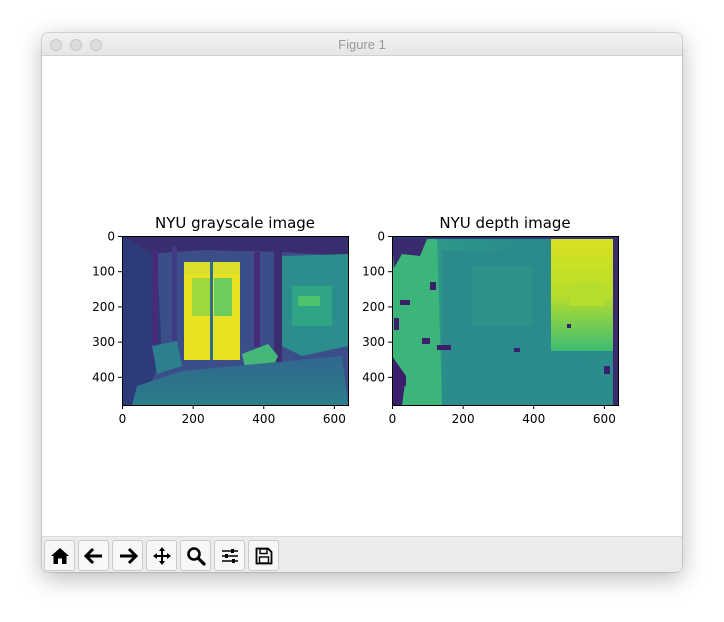  I want to click on depth-subplot: NYU depth image, so click(505, 310).